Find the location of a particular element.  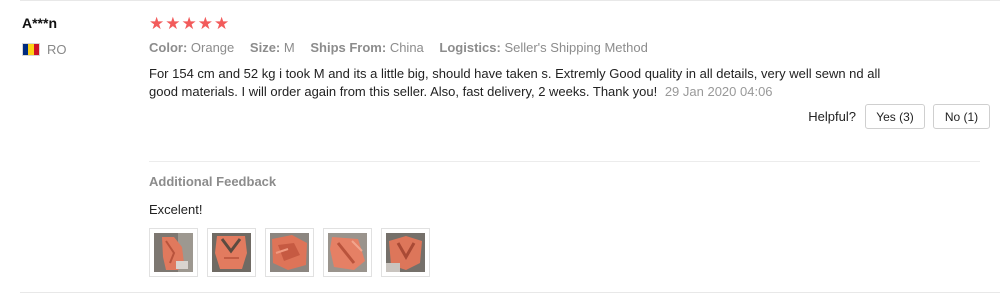

reviewer-info: A***n RO is located at coordinates (44, 35).